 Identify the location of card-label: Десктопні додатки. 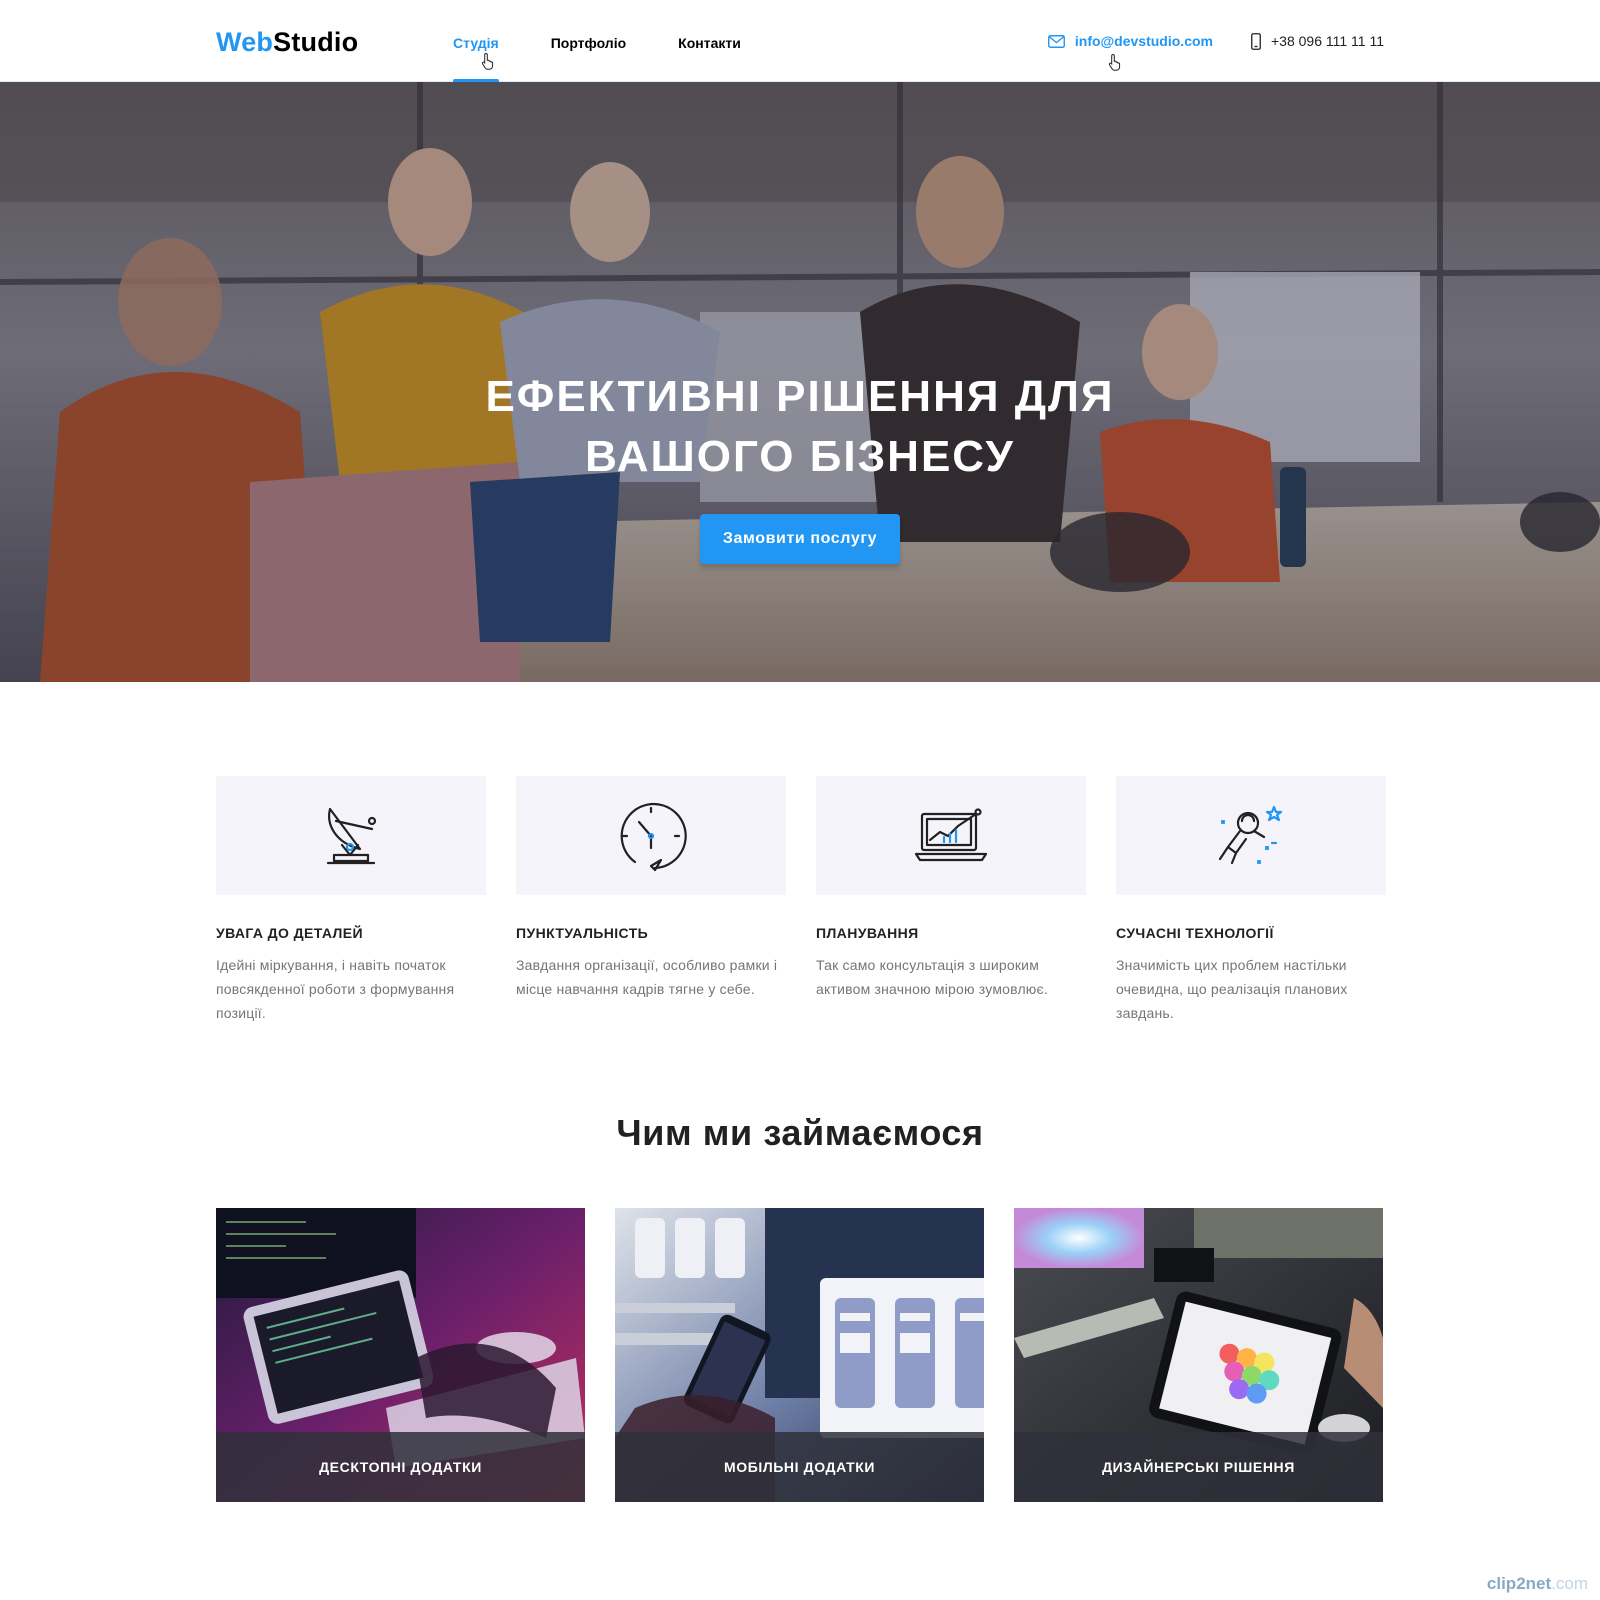
(400, 1467).